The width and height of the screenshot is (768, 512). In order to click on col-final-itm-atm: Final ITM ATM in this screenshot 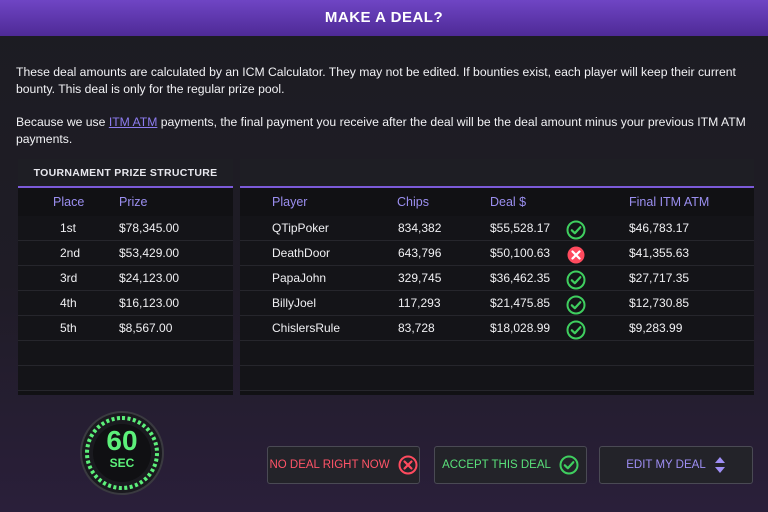, I will do `click(669, 202)`.